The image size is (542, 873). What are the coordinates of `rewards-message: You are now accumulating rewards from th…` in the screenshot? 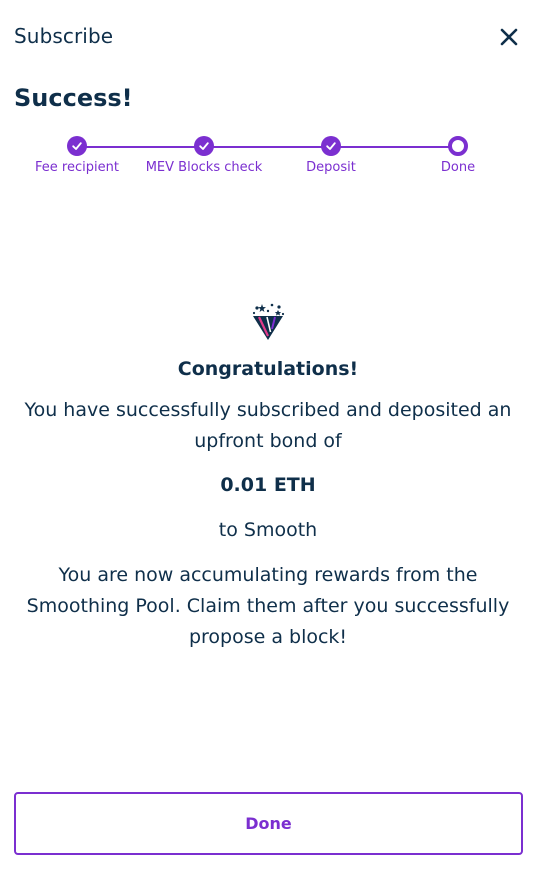 It's located at (268, 606).